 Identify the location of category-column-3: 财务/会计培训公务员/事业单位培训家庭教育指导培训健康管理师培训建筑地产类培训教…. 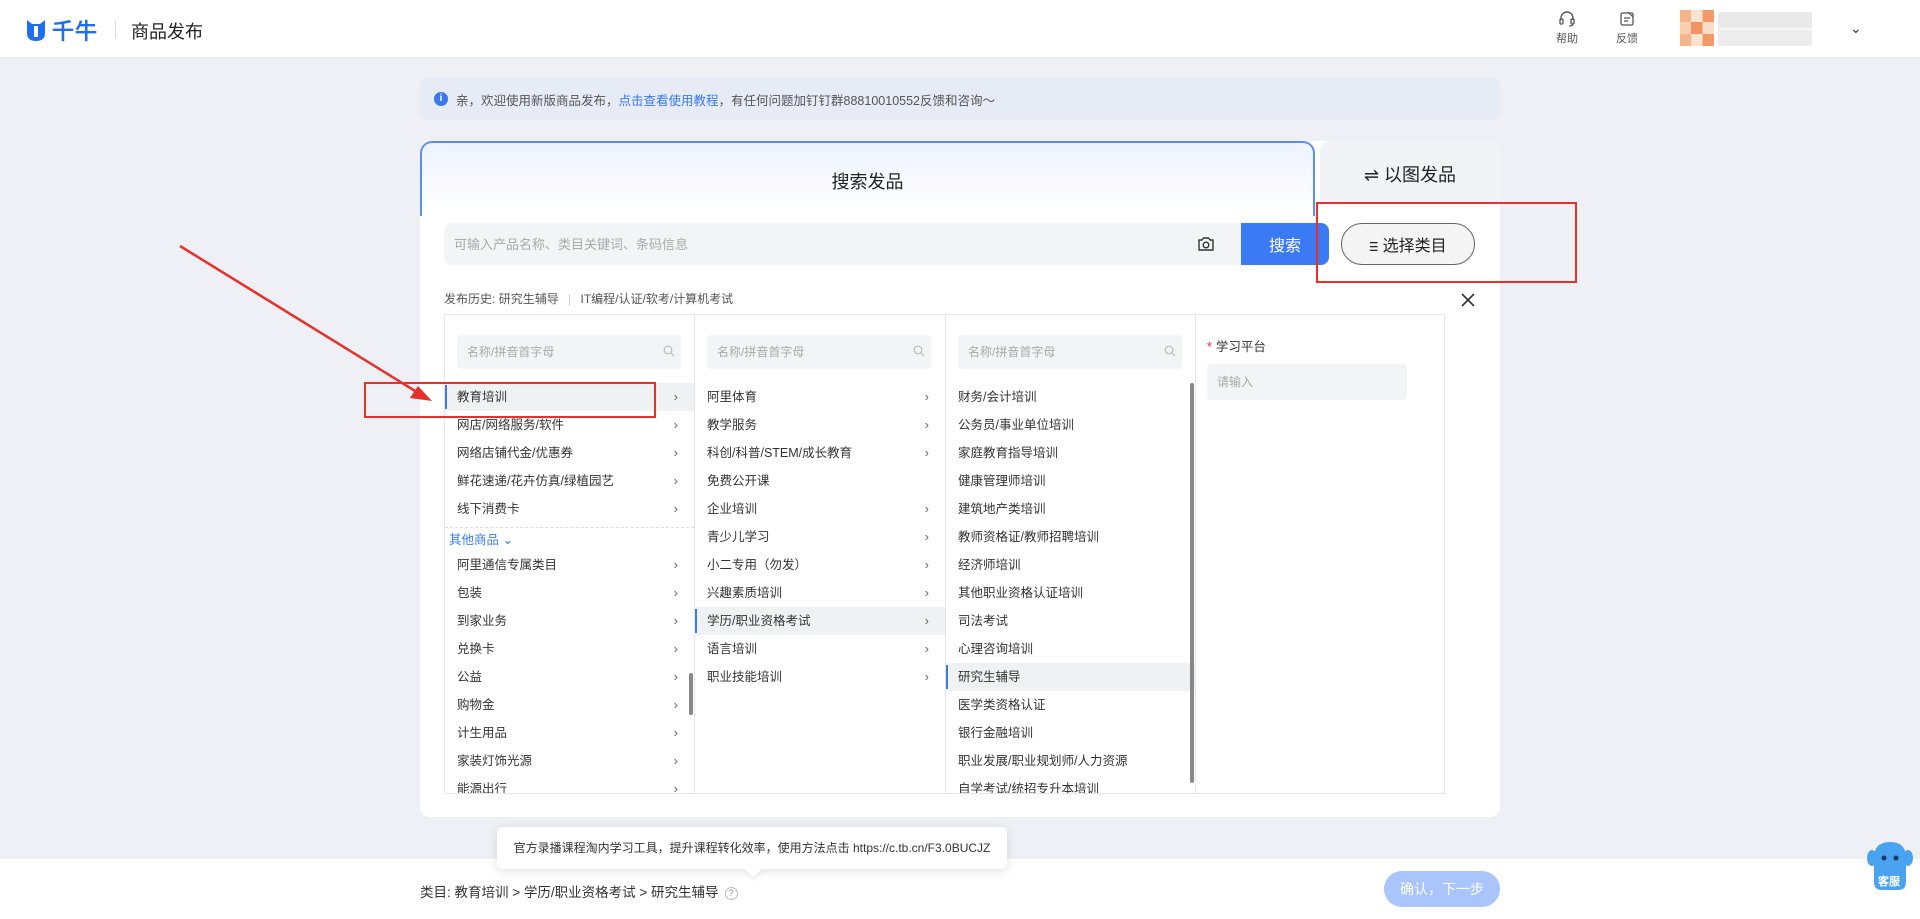
(1071, 554).